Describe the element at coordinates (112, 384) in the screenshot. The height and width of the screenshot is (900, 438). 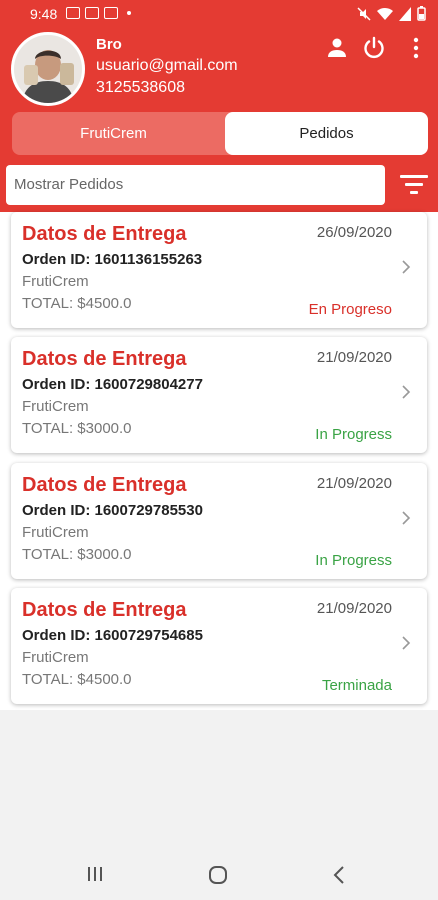
I see `order-id: Orden ID: 1600729804277` at that location.